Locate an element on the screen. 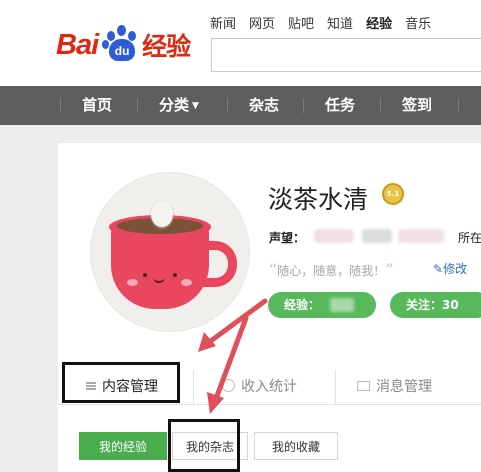  my-favorites-button: 我的收藏 is located at coordinates (296, 446).